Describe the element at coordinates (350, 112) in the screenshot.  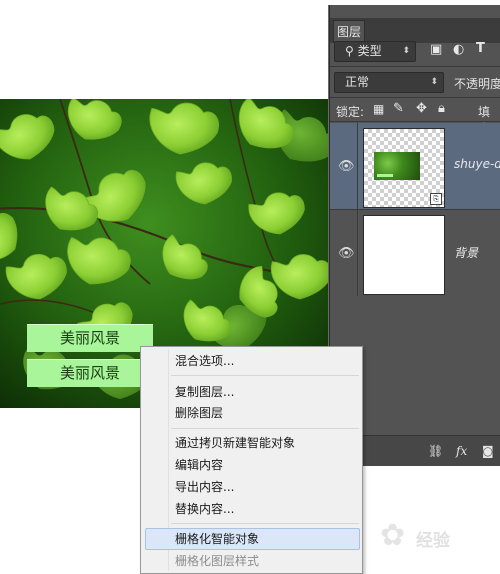
I see `lock-label: 锁定:` at that location.